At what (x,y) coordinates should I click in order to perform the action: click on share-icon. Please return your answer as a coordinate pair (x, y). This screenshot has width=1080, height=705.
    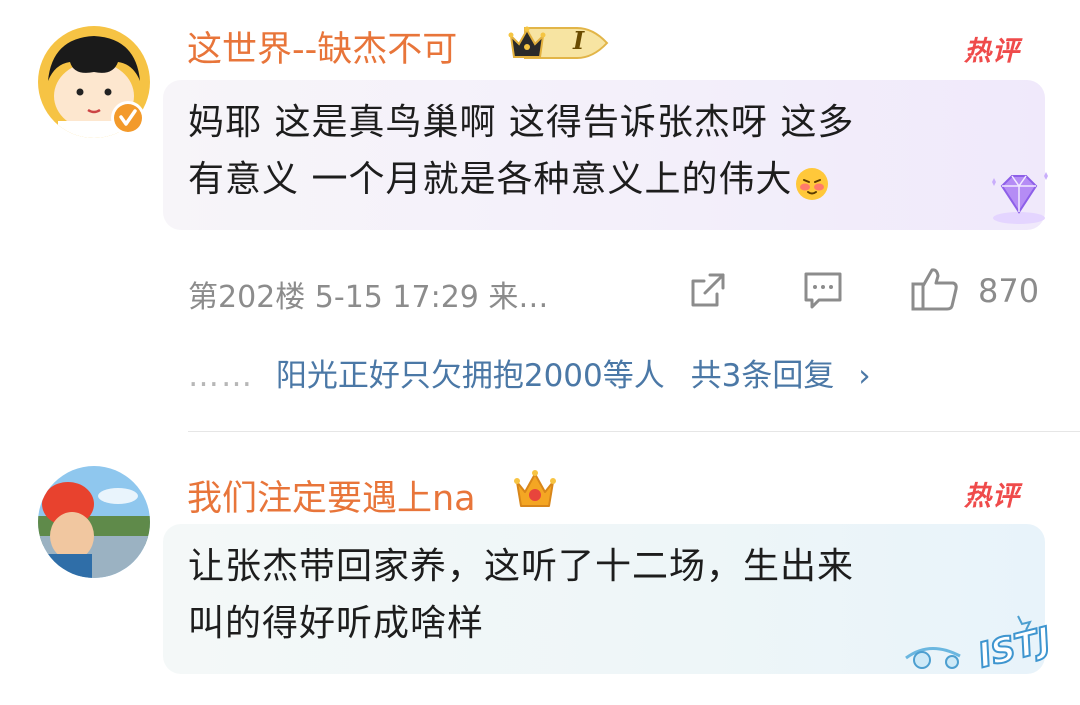
    Looking at the image, I should click on (708, 290).